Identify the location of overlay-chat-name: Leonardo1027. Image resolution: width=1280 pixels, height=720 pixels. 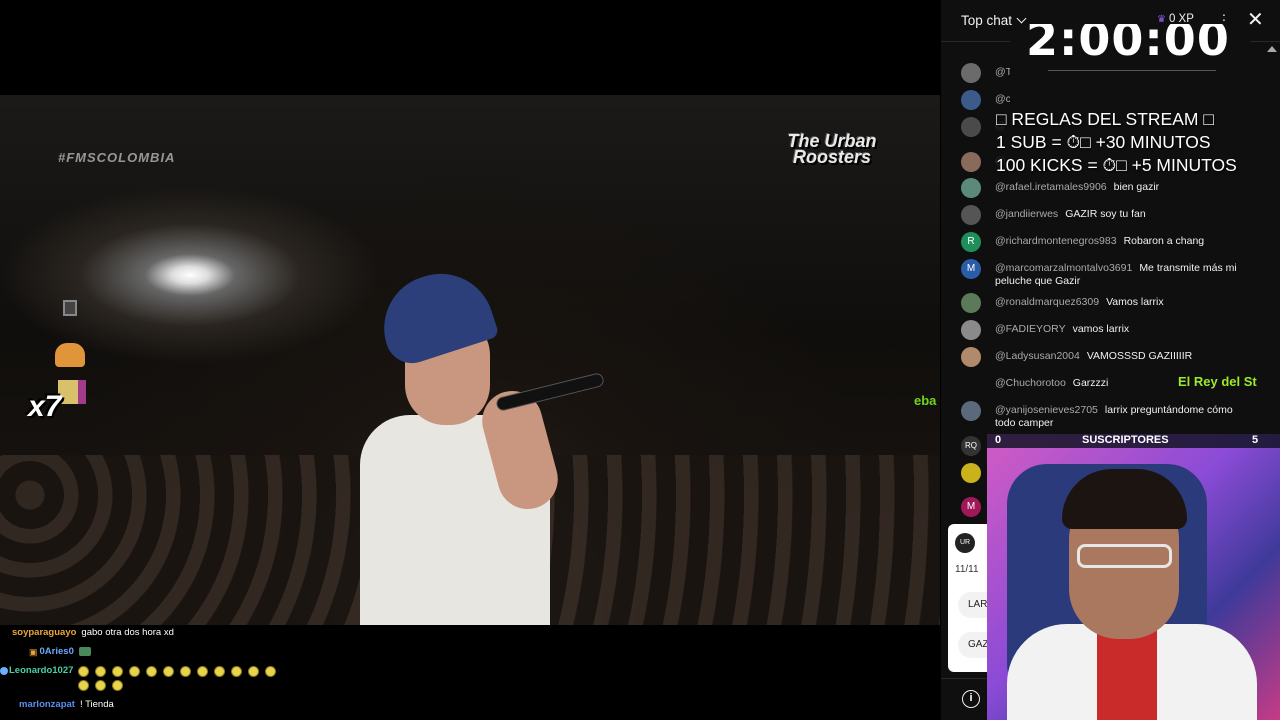
(41, 670).